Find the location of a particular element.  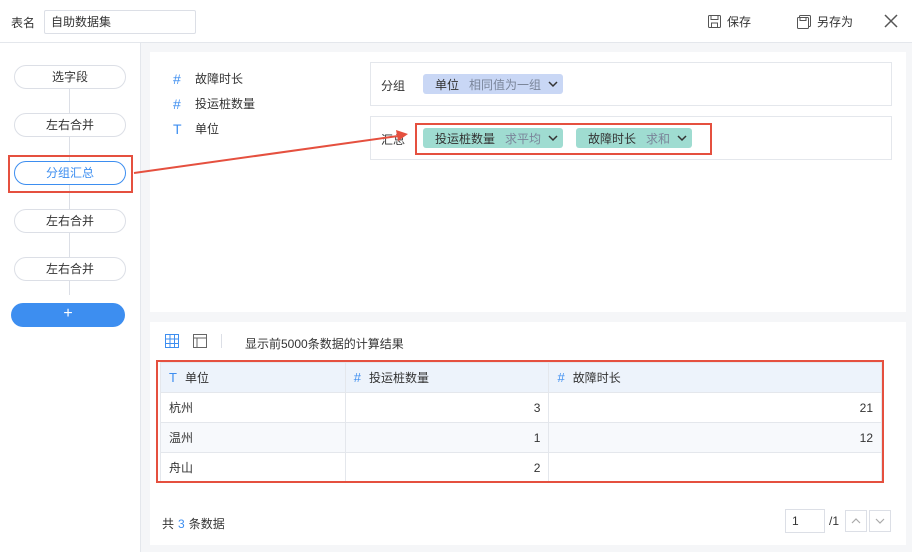

table-cell: 1 is located at coordinates (447, 437).